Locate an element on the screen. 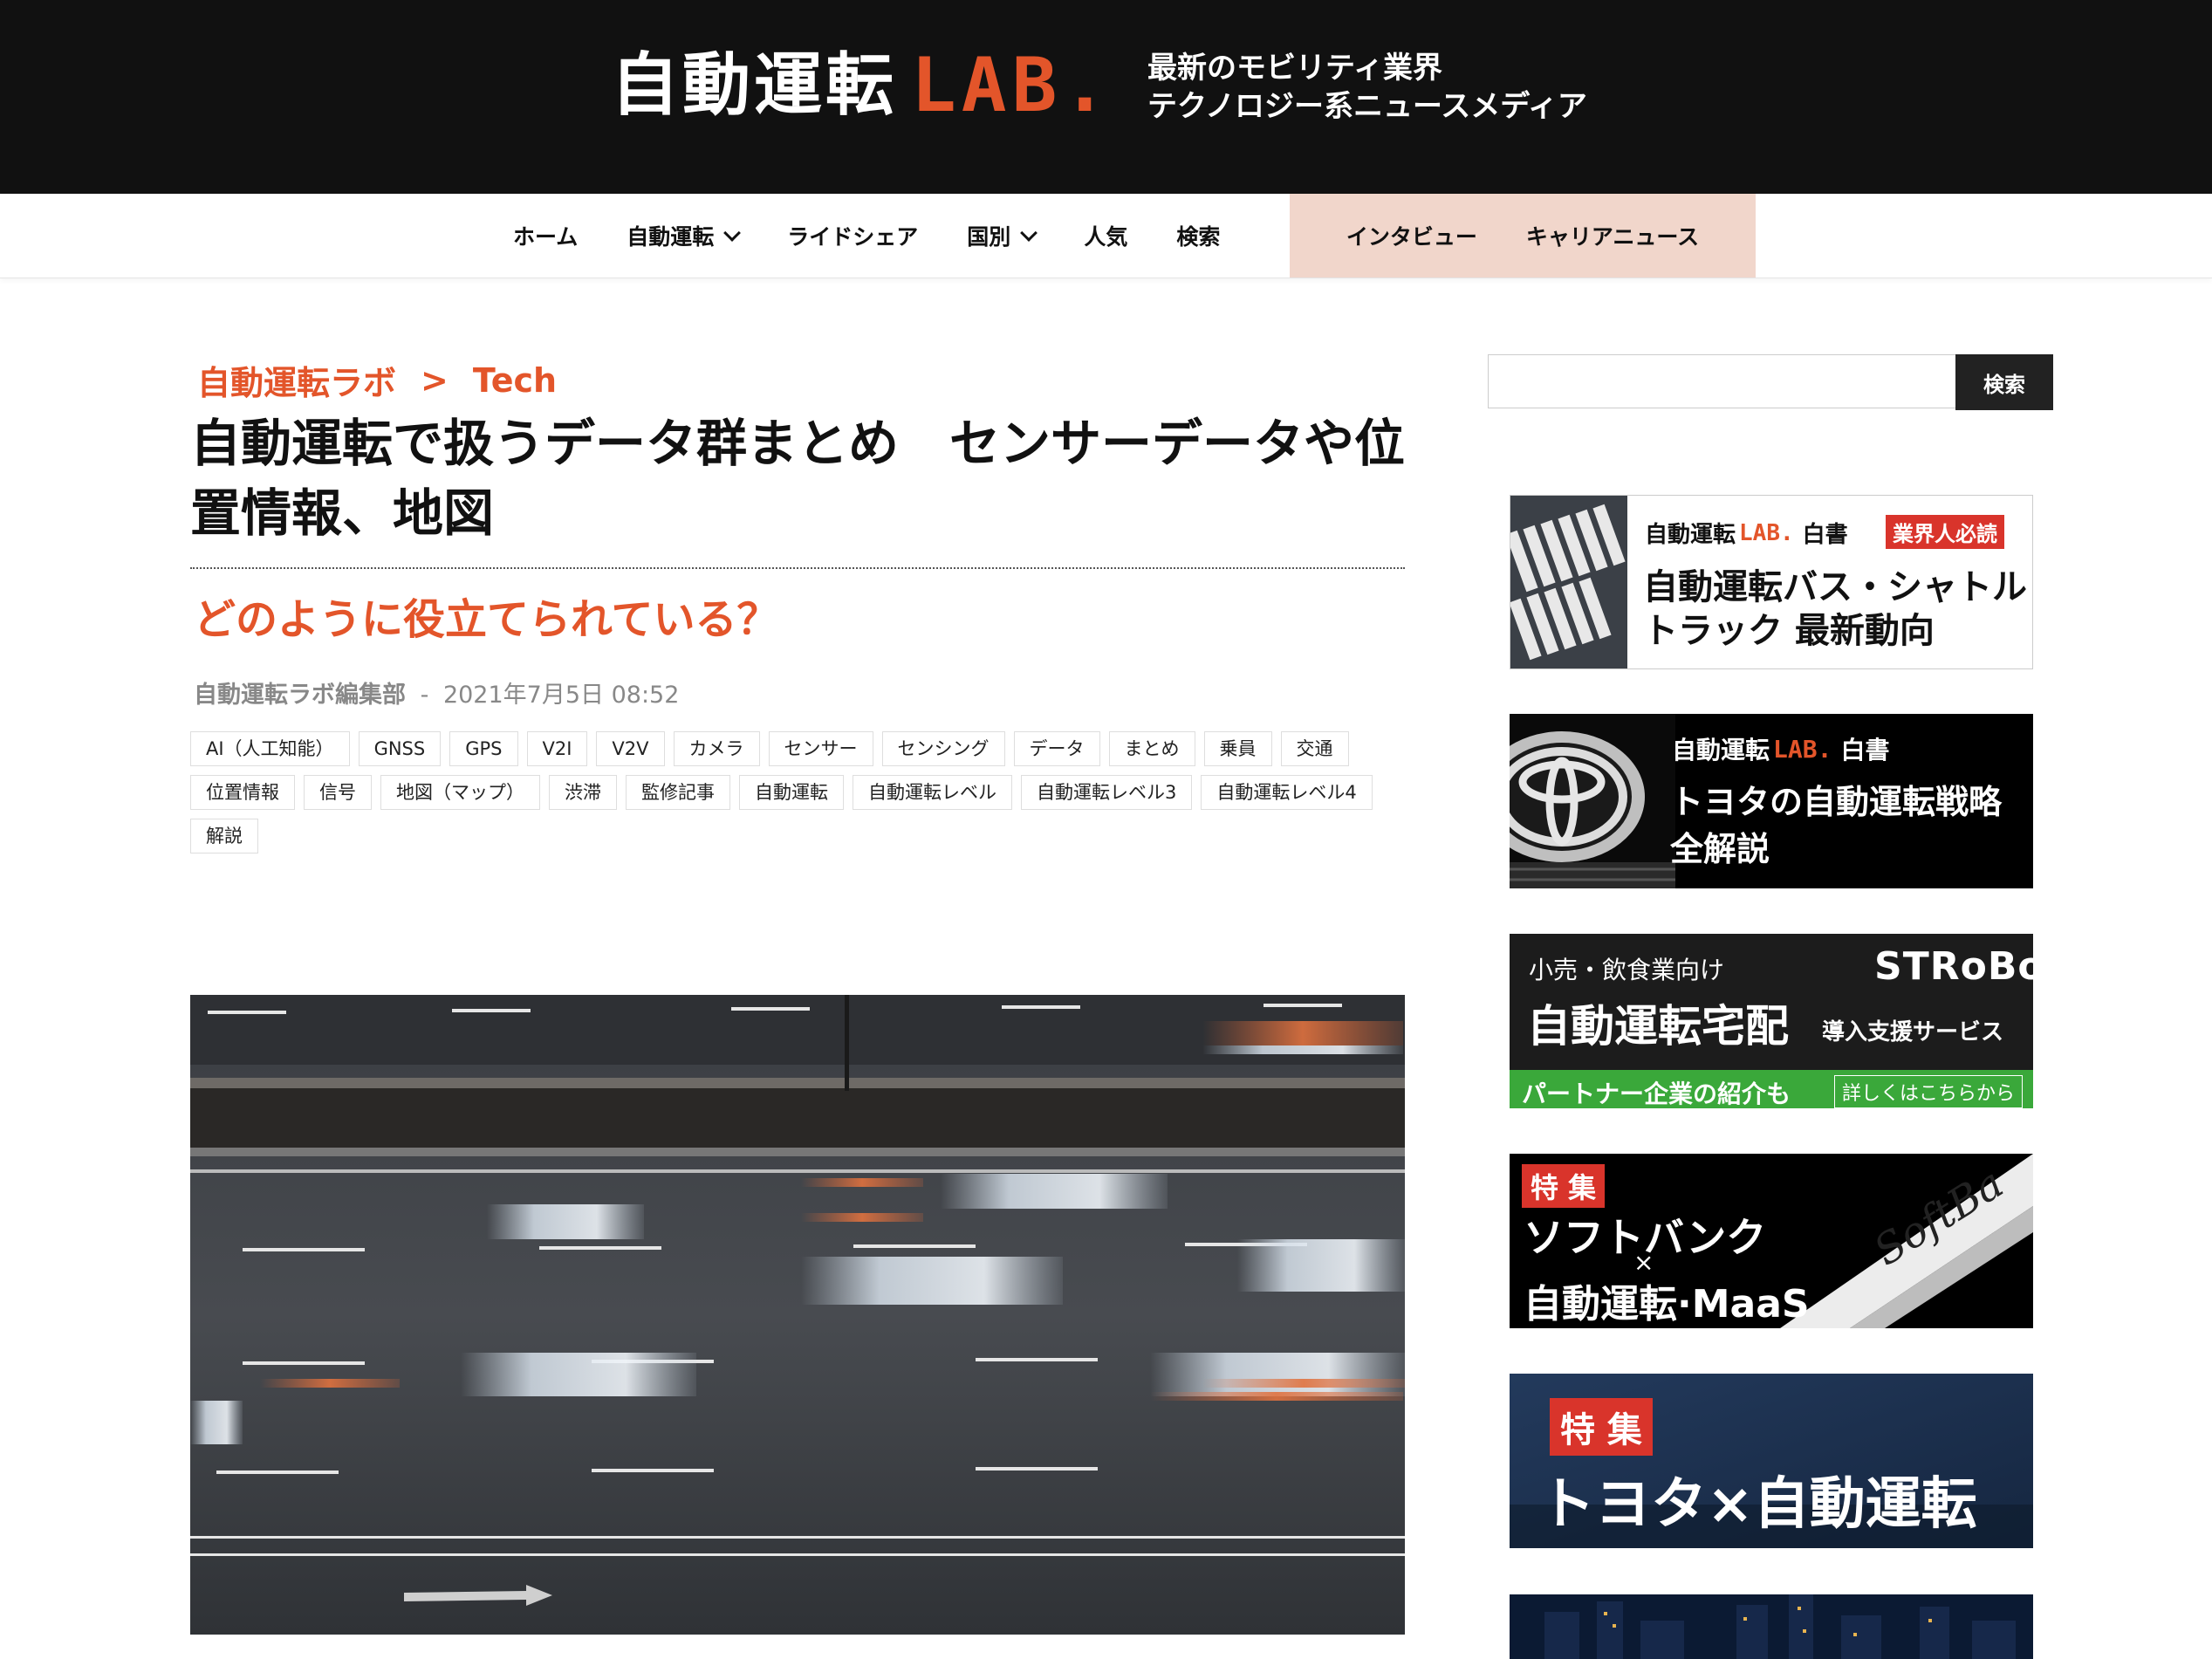 The height and width of the screenshot is (1659, 2212). article-meta: 自動運転ラボ編集部 - 2021年7月5日 08:52 is located at coordinates (436, 692).